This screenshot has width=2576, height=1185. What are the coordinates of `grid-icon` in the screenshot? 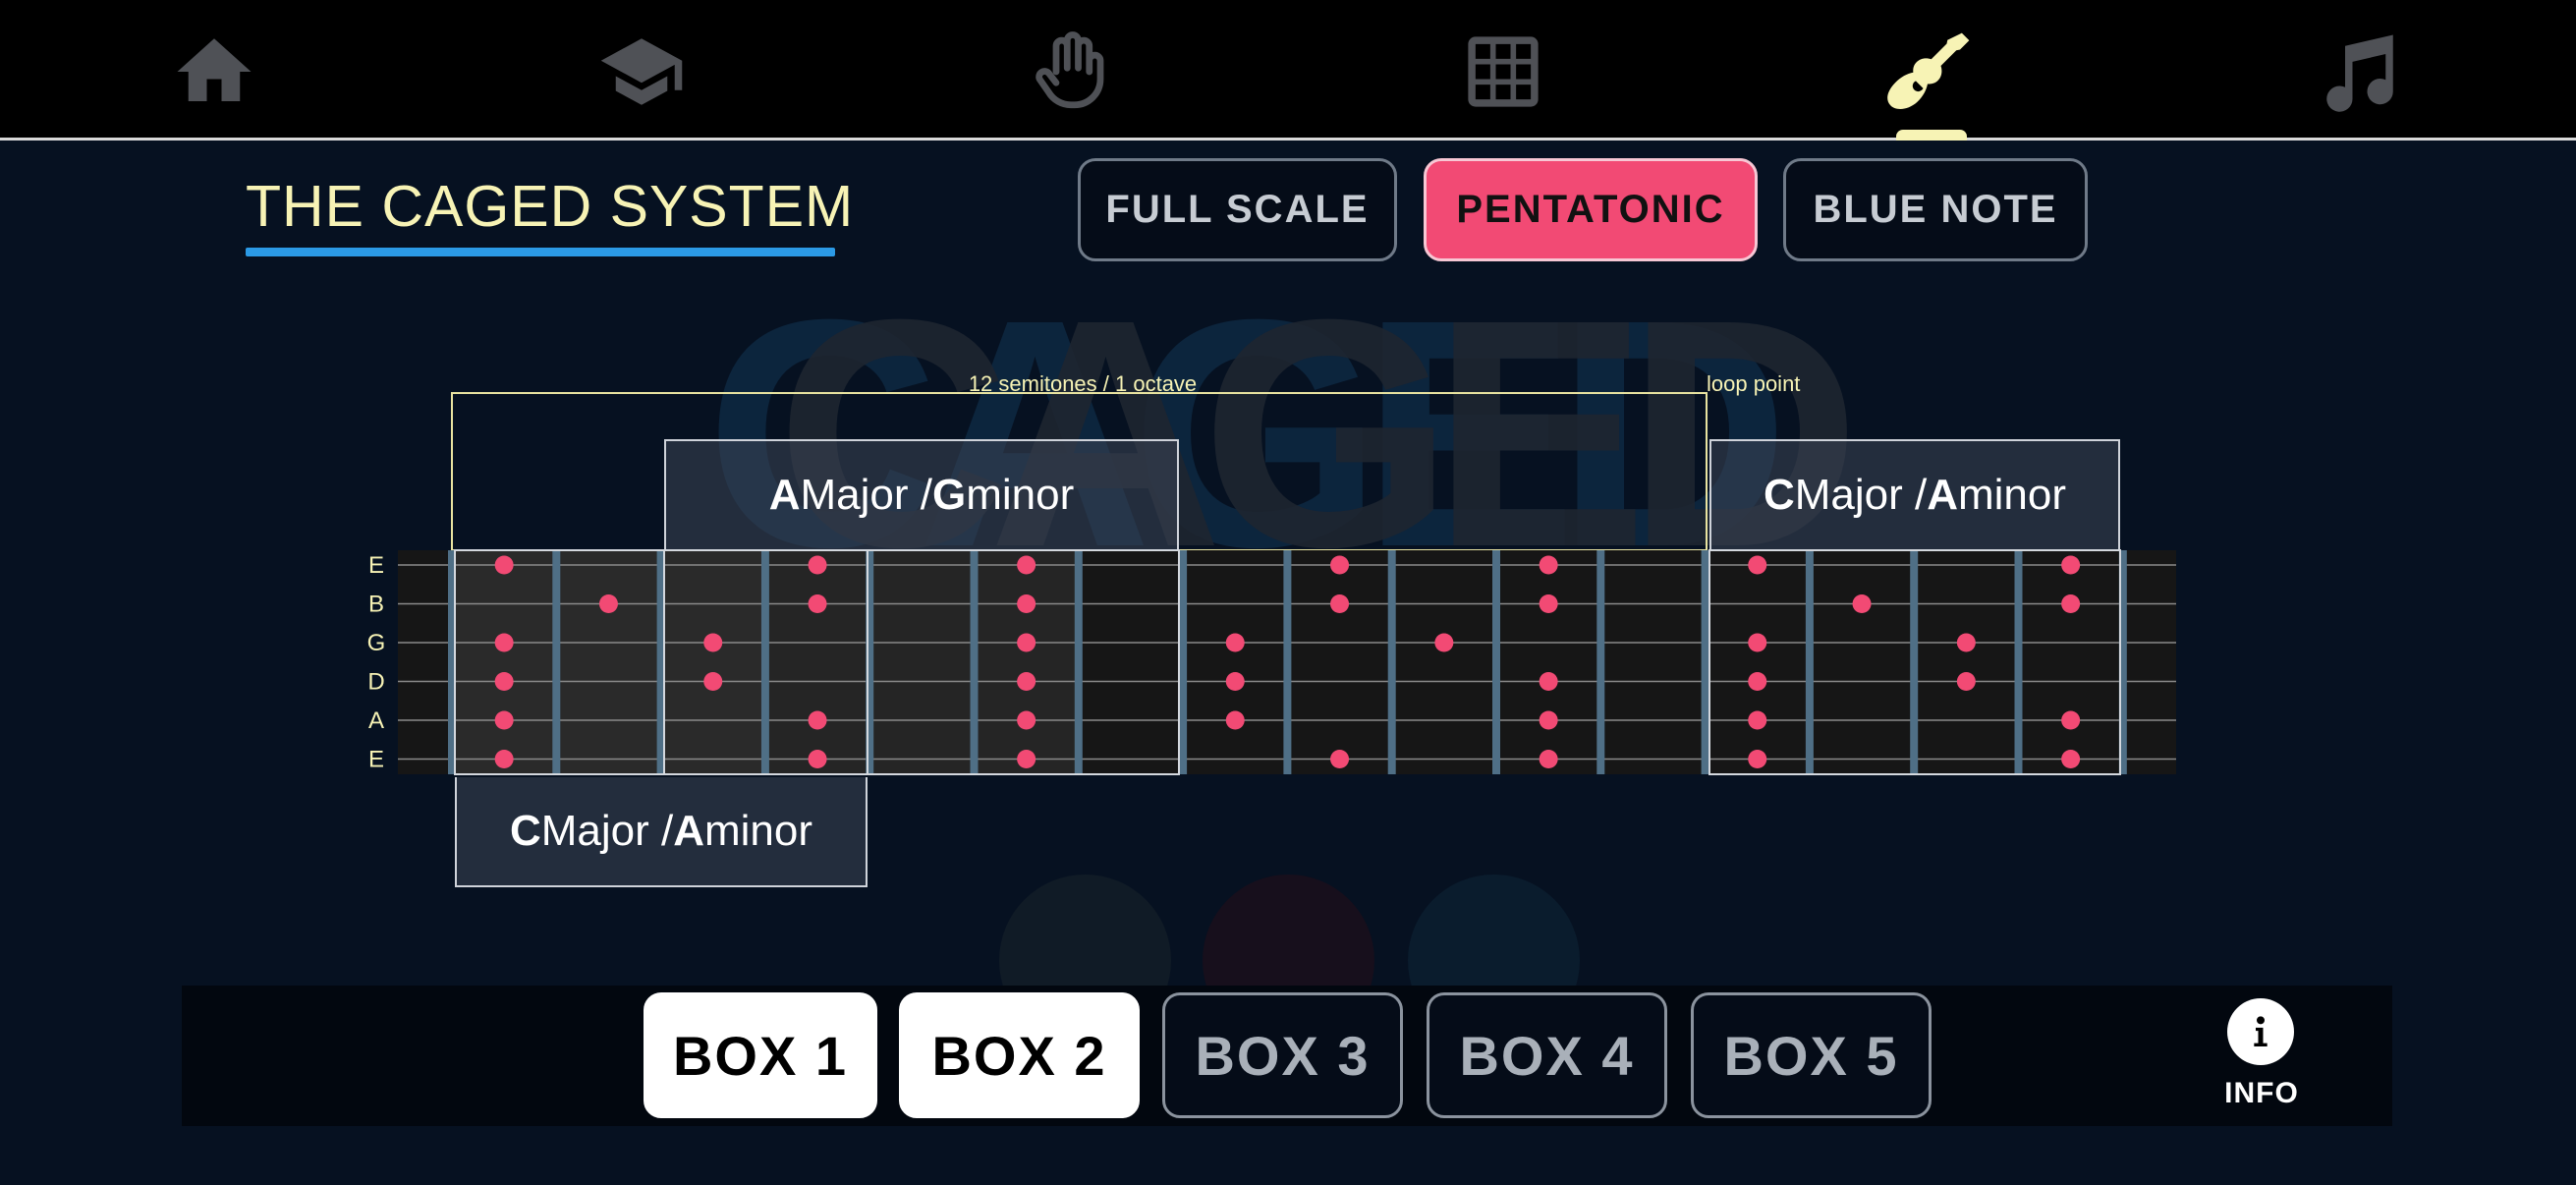 It's located at (1503, 72).